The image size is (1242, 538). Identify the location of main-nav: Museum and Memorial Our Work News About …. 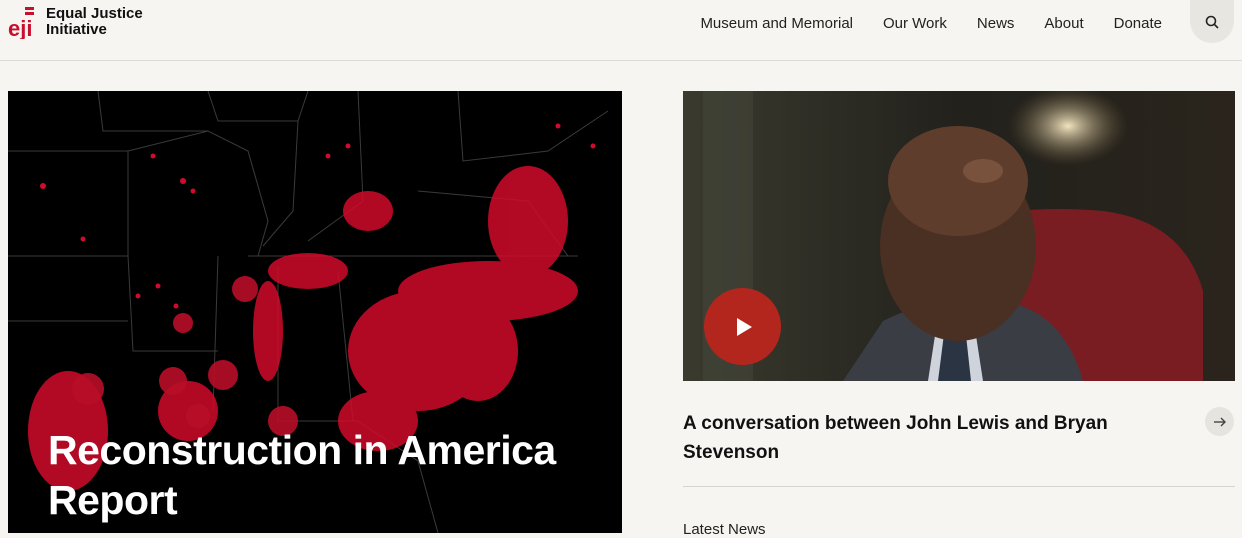
(916, 23).